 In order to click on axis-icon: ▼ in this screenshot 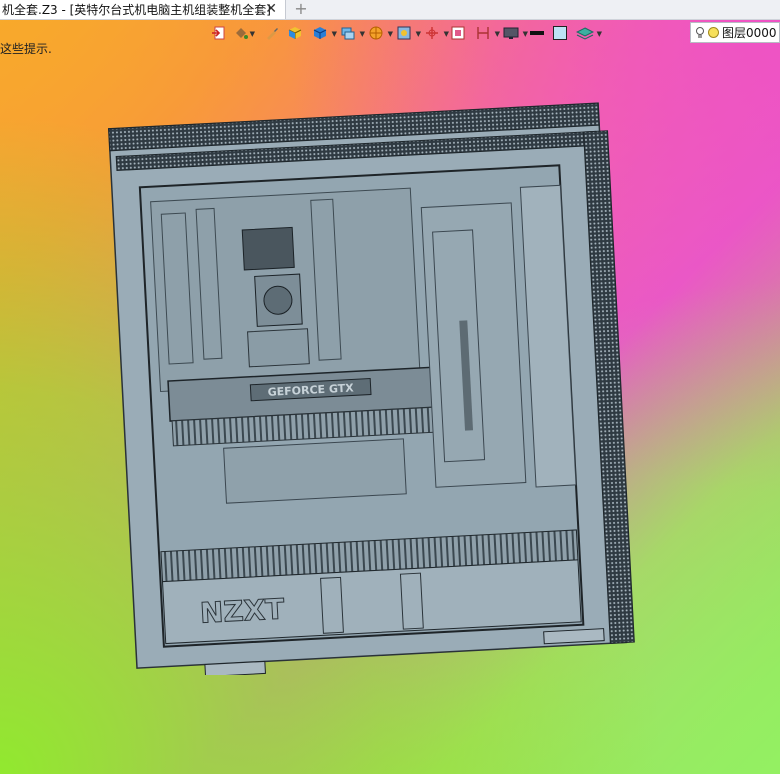, I will do `click(434, 33)`.